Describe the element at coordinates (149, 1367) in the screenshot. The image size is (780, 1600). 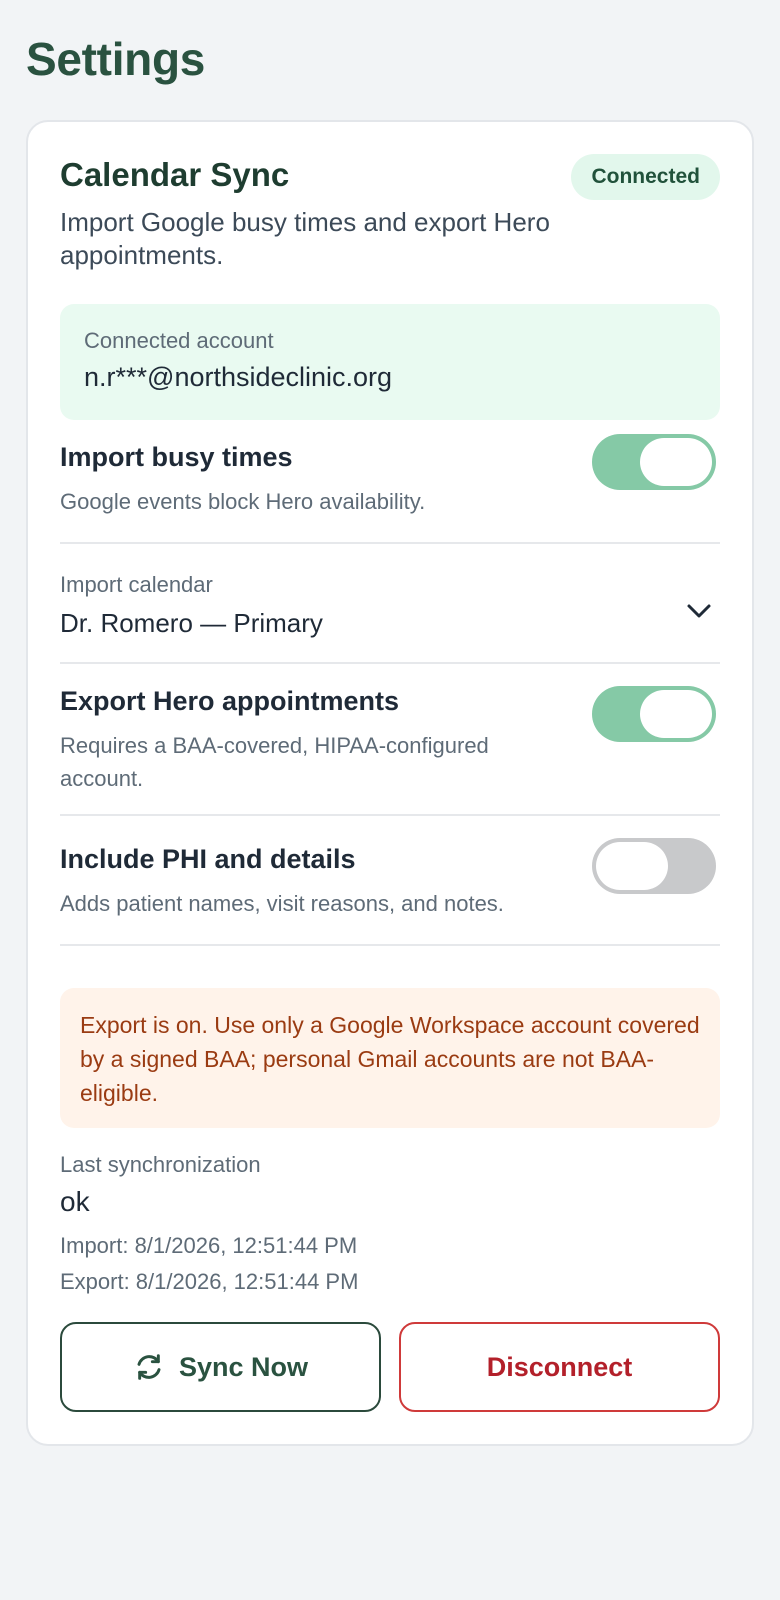
I see `refresh-icon` at that location.